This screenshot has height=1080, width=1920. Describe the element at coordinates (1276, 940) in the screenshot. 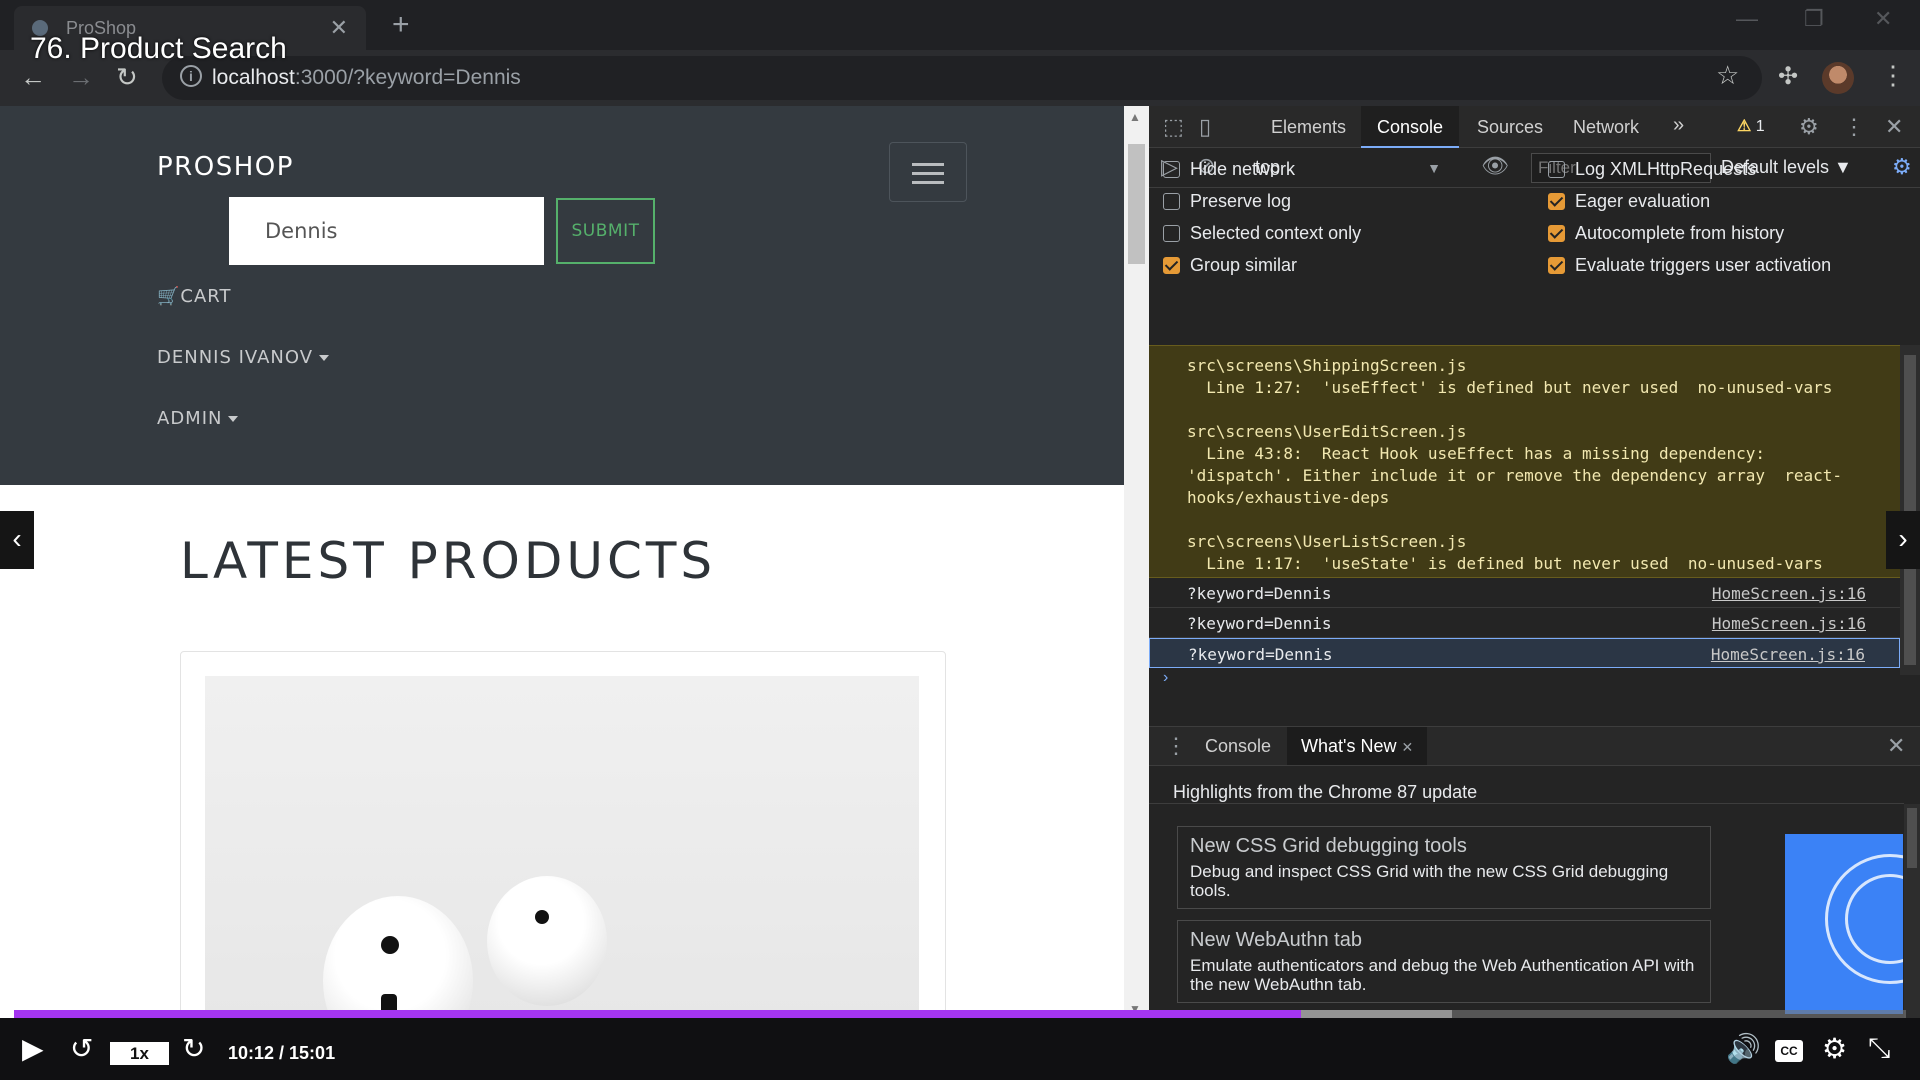

I see `card-title: New WebAuthn tab` at that location.